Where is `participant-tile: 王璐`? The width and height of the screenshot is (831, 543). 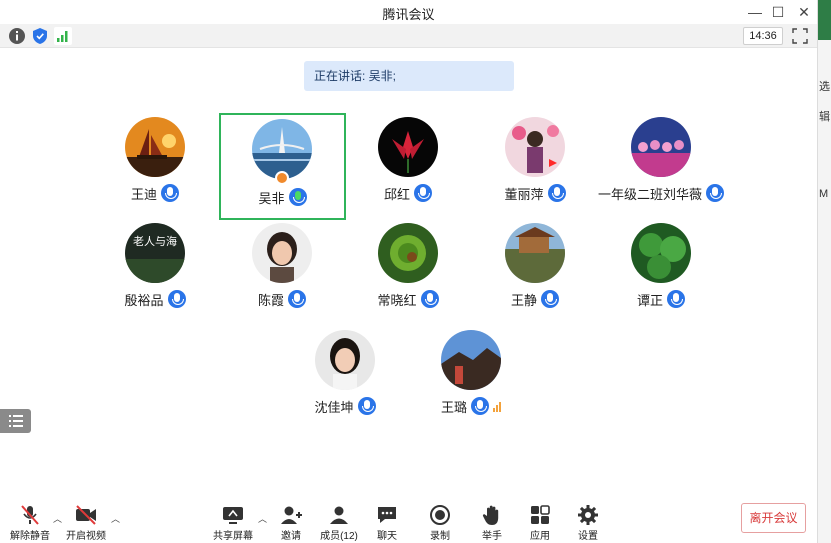
participant-tile: 王璐 is located at coordinates (471, 376).